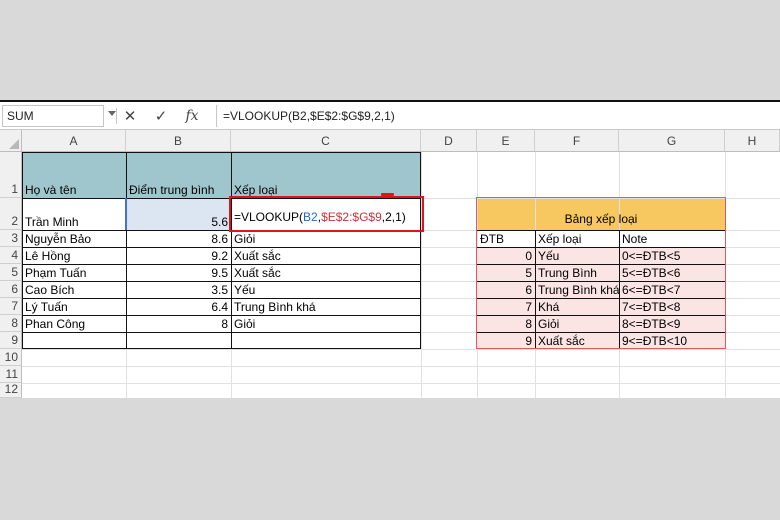  What do you see at coordinates (178, 323) in the screenshot?
I see `cell-b8: 8` at bounding box center [178, 323].